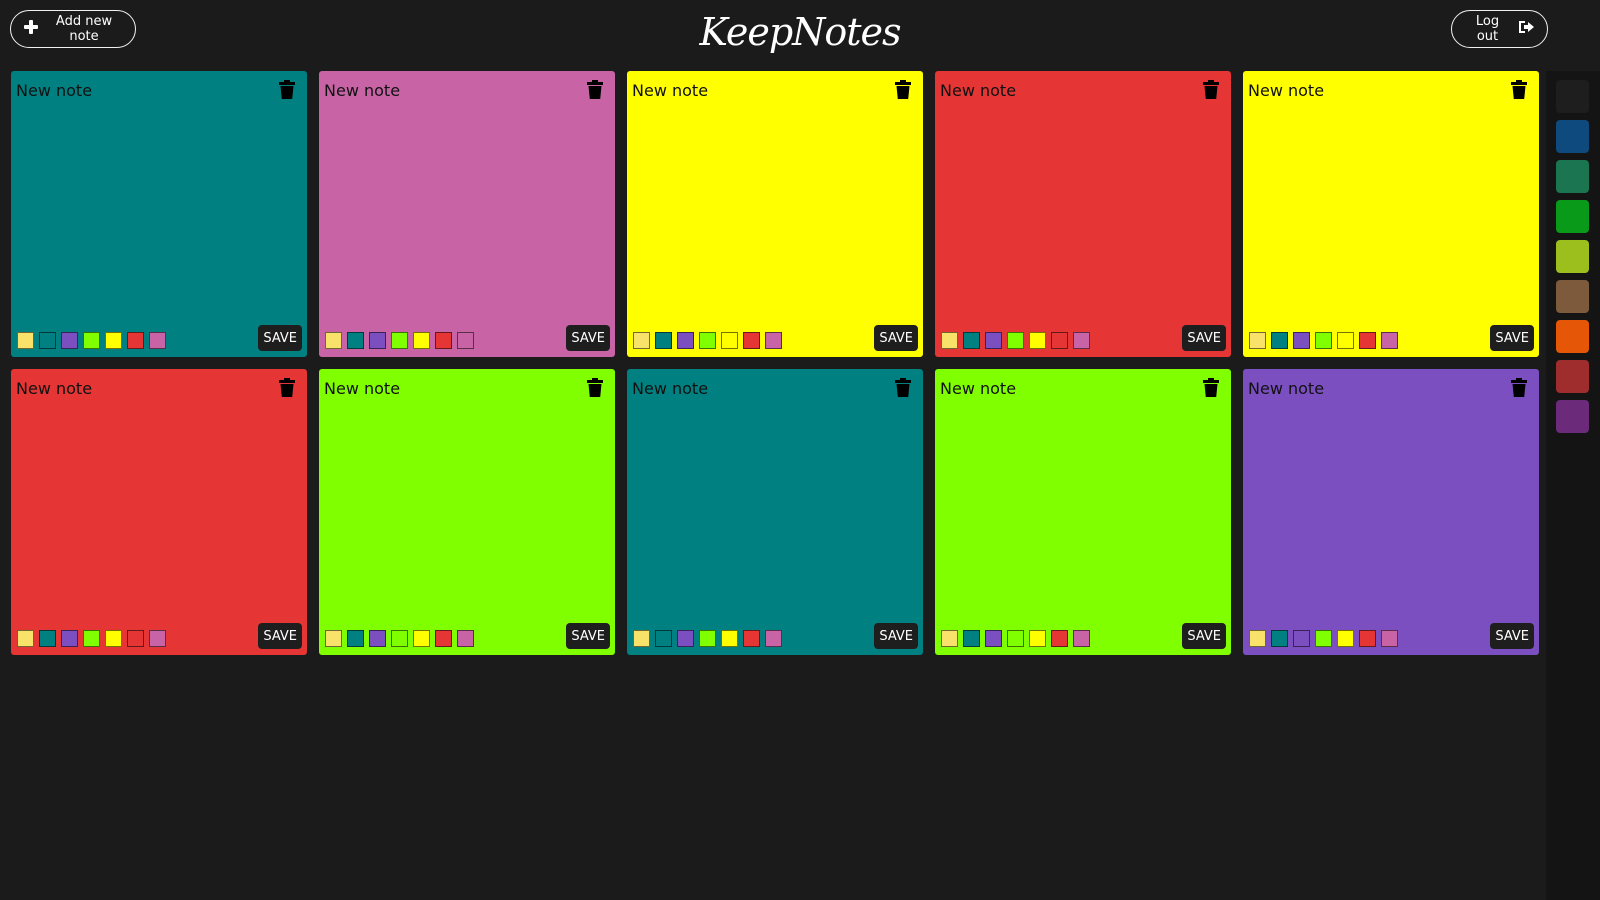 Image resolution: width=1600 pixels, height=900 pixels. I want to click on logout-button: Log out, so click(1499, 29).